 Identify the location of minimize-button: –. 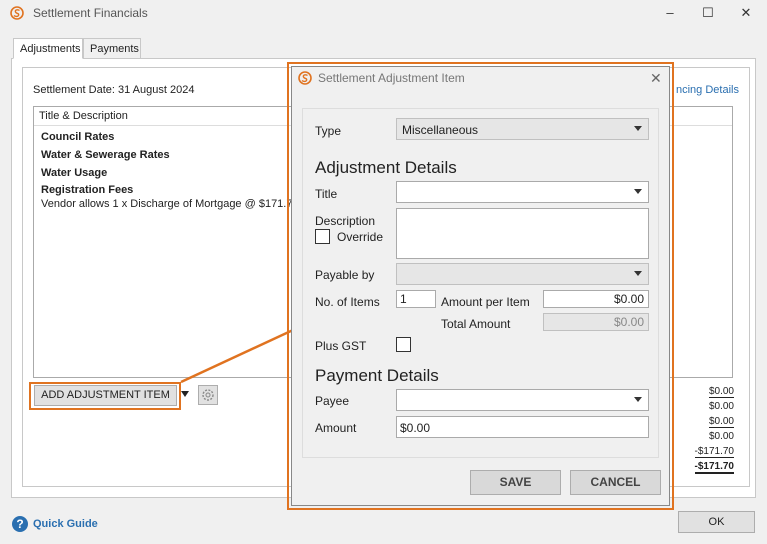
(670, 13).